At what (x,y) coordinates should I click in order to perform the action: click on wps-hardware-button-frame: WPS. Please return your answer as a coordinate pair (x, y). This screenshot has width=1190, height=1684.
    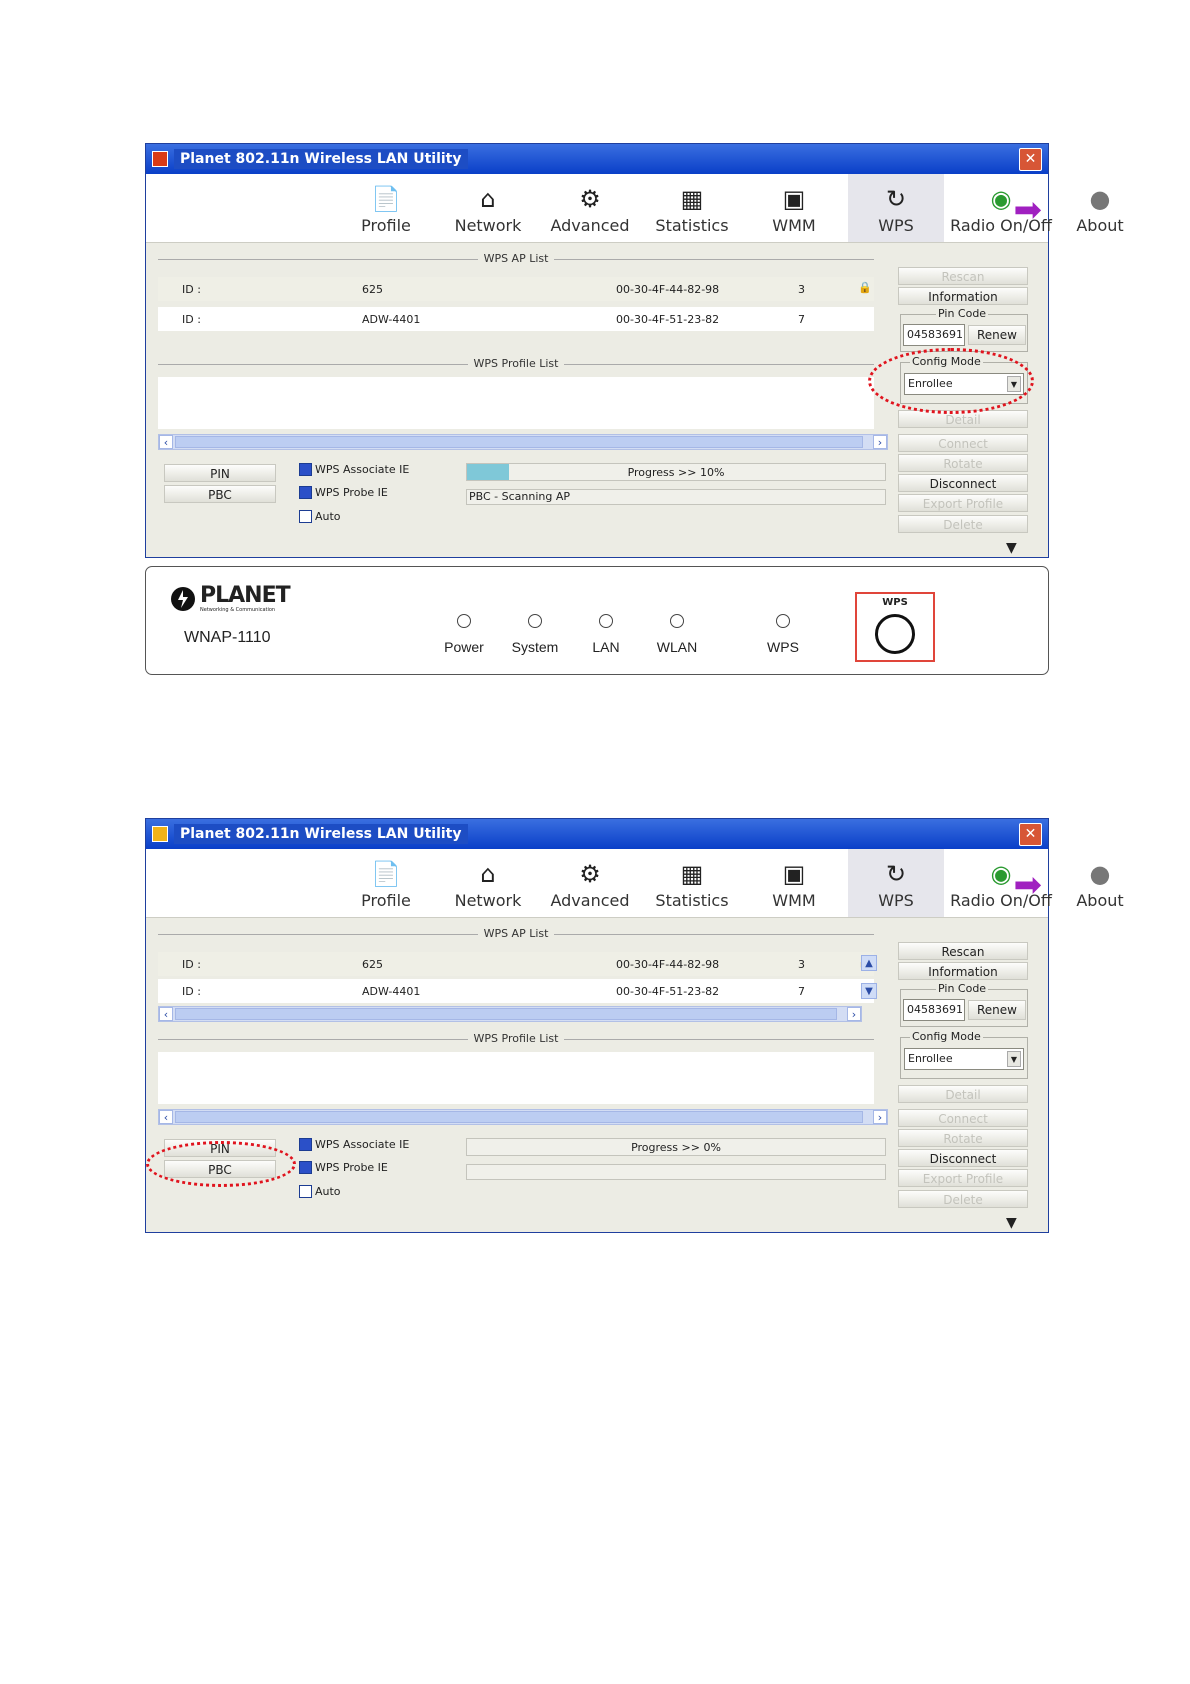
    Looking at the image, I should click on (895, 627).